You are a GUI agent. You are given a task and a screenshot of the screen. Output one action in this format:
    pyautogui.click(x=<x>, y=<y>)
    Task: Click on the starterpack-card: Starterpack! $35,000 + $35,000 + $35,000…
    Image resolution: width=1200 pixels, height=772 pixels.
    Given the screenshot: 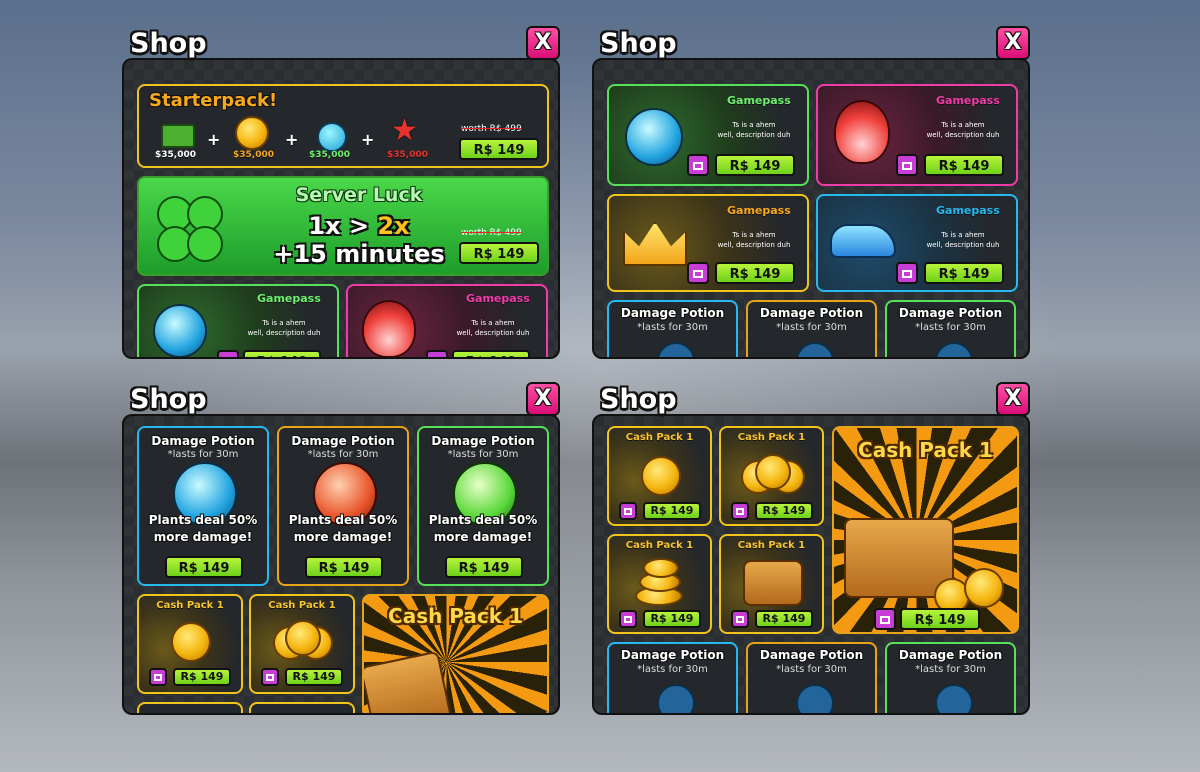 What is the action you would take?
    pyautogui.click(x=343, y=126)
    